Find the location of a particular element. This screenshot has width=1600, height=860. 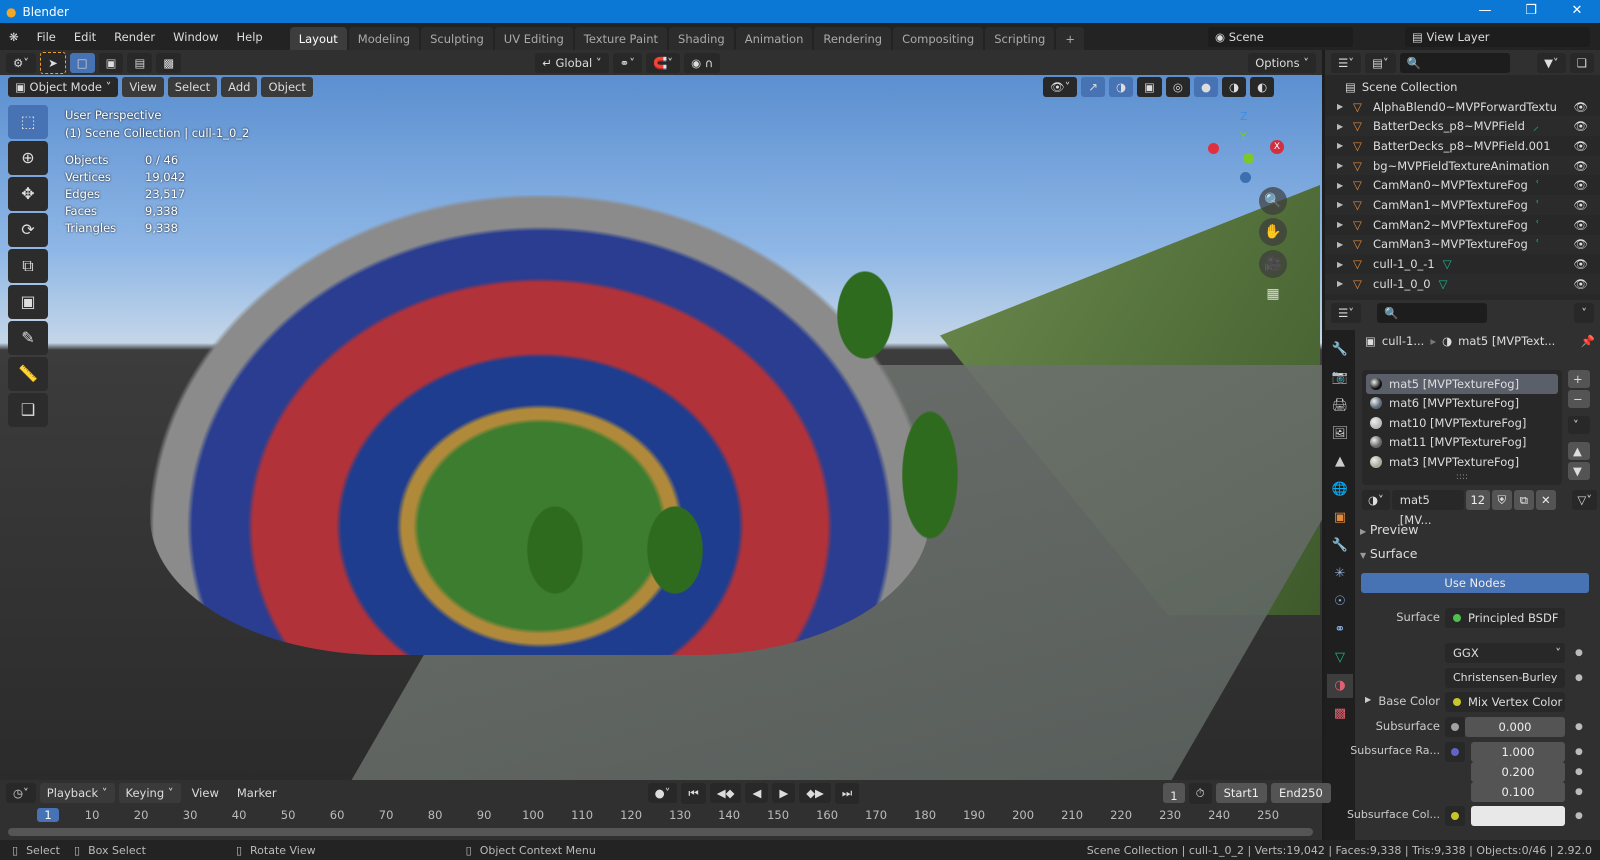

add-slot-button: + is located at coordinates (1579, 379).